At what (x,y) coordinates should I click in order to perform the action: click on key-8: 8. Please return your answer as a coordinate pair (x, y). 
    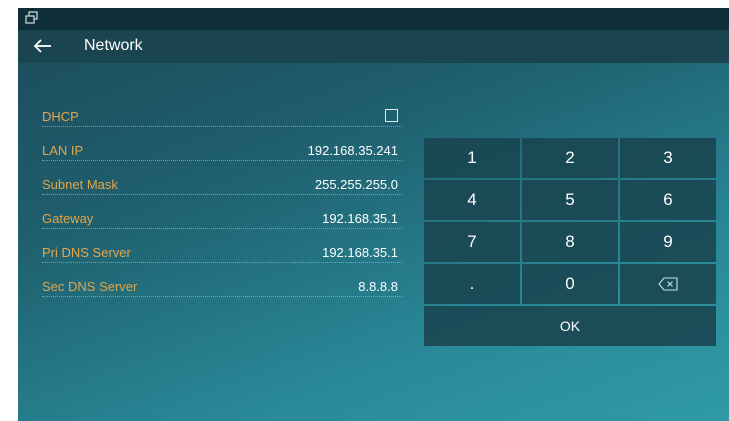
    Looking at the image, I should click on (570, 242).